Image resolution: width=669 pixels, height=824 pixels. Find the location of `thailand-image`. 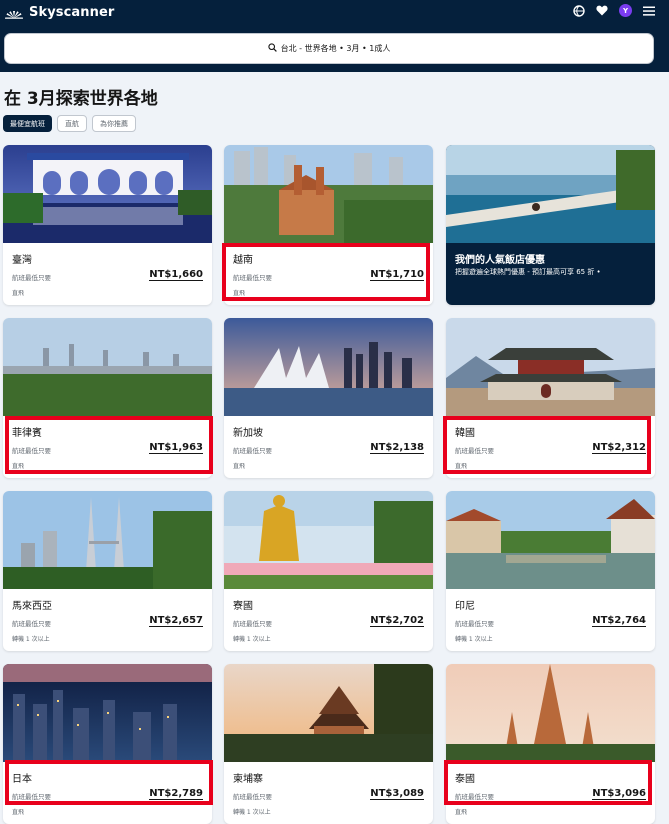

thailand-image is located at coordinates (550, 713).